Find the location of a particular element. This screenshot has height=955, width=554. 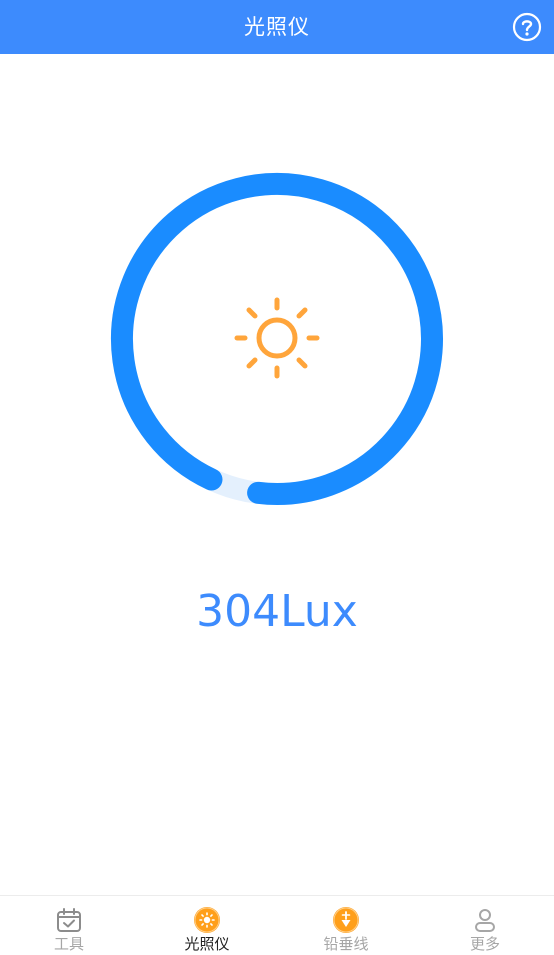

lux-reading: 304Lux is located at coordinates (277, 611).